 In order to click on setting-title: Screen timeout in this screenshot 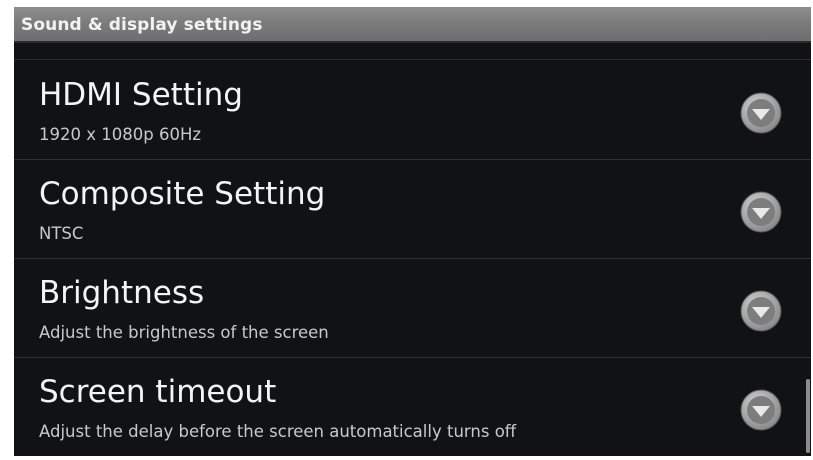, I will do `click(158, 392)`.